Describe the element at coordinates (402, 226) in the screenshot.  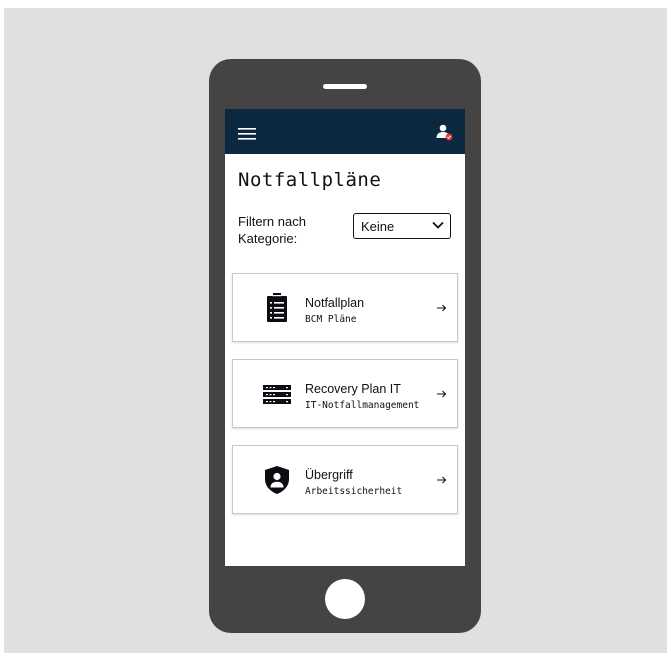
I see `category-filter-select: Keine` at that location.